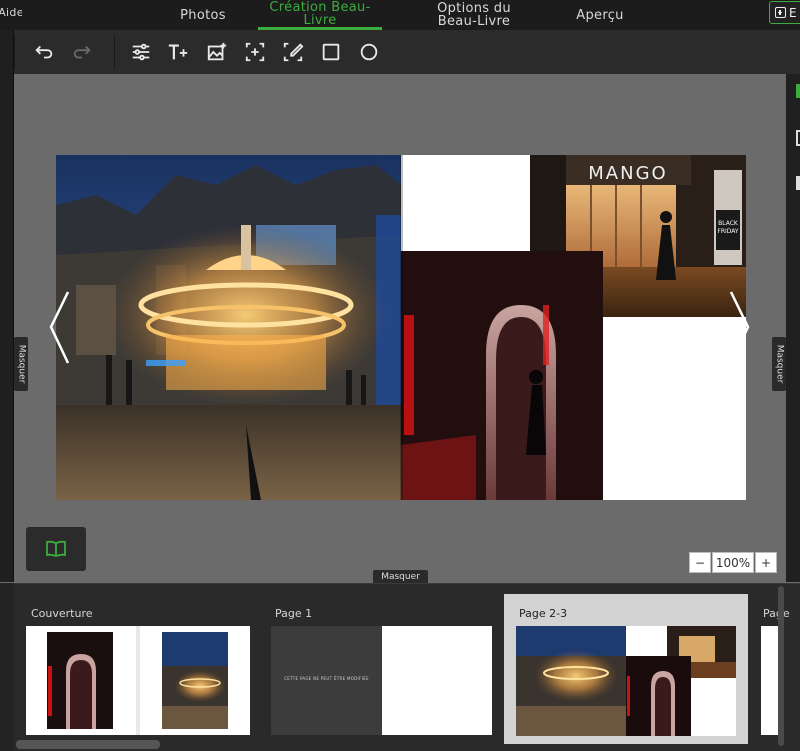 The height and width of the screenshot is (751, 800). Describe the element at coordinates (331, 52) in the screenshot. I see `rectangle-icon` at that location.